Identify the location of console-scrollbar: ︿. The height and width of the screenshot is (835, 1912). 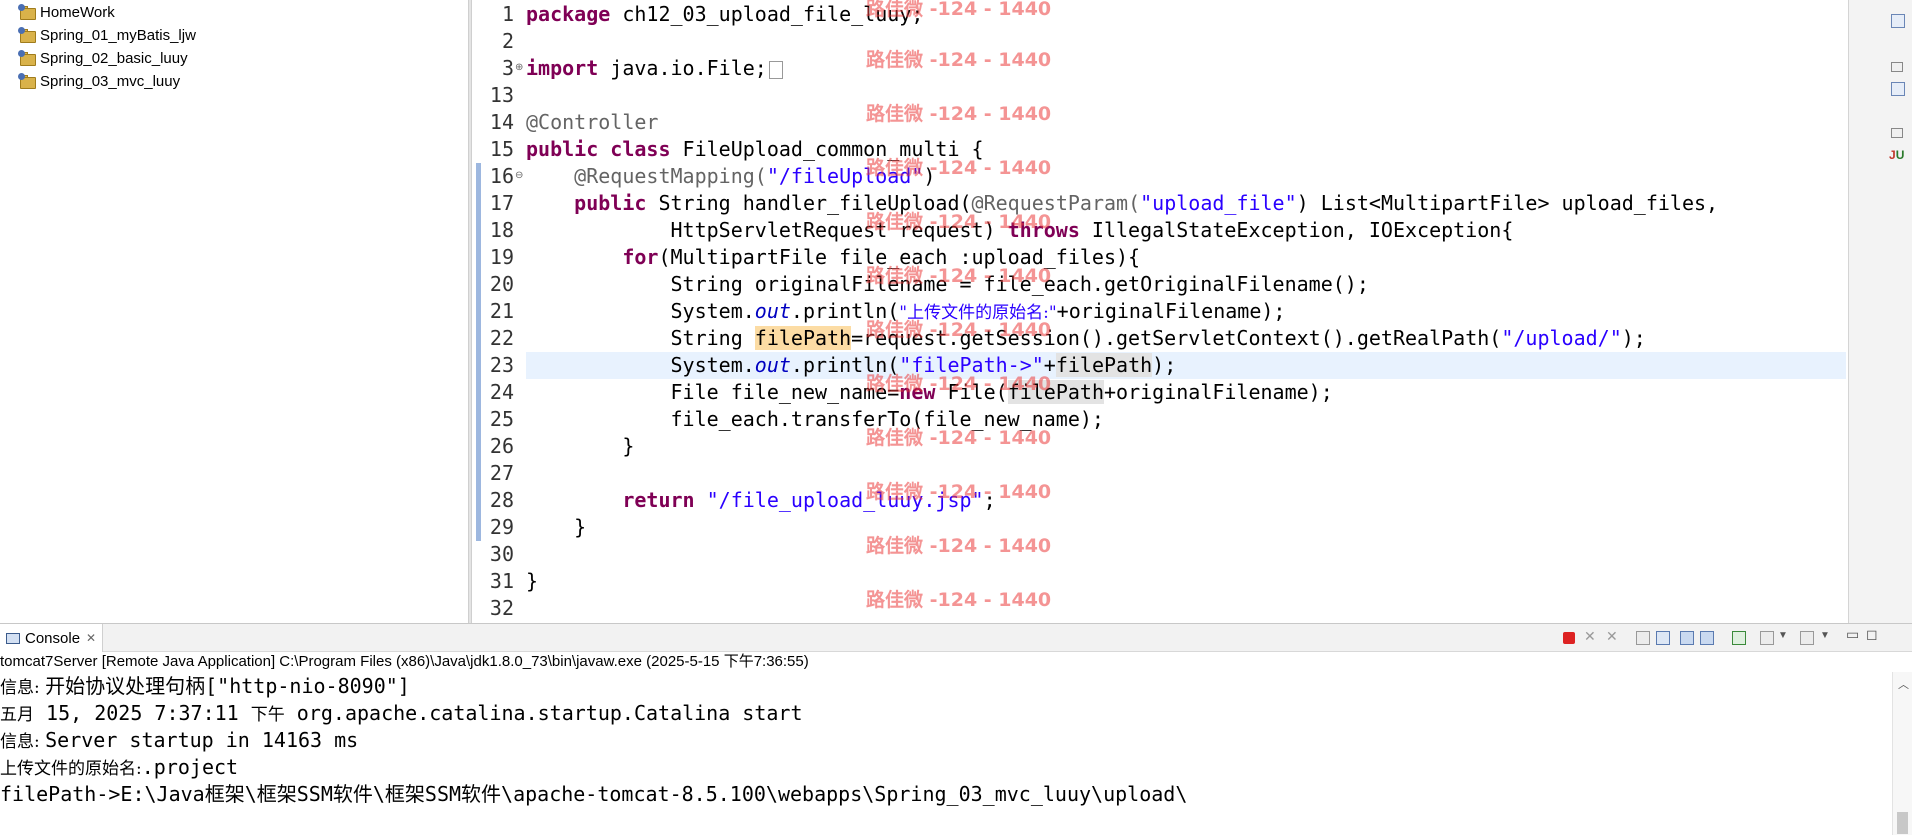
(1902, 753).